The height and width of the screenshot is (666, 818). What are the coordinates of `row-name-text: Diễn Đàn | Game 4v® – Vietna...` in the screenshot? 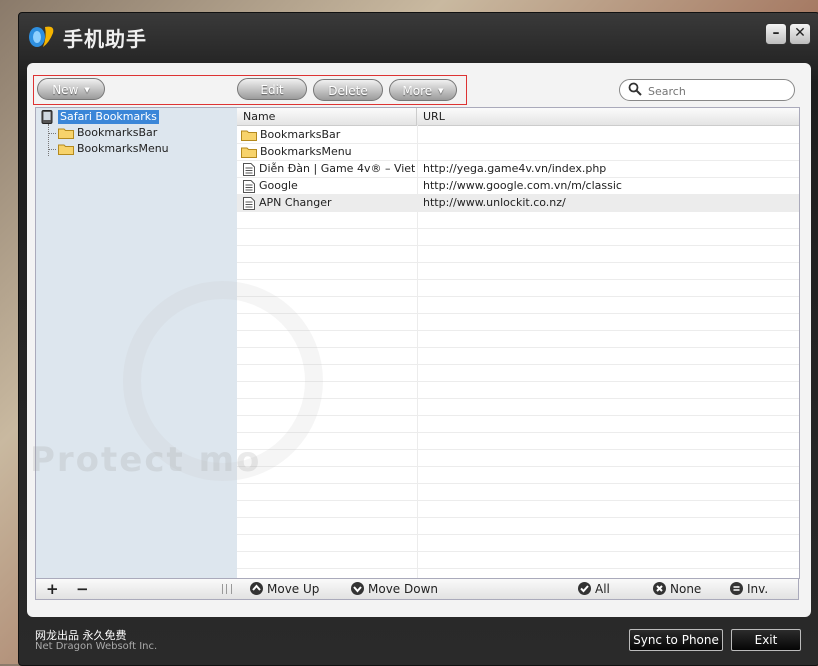 It's located at (337, 168).